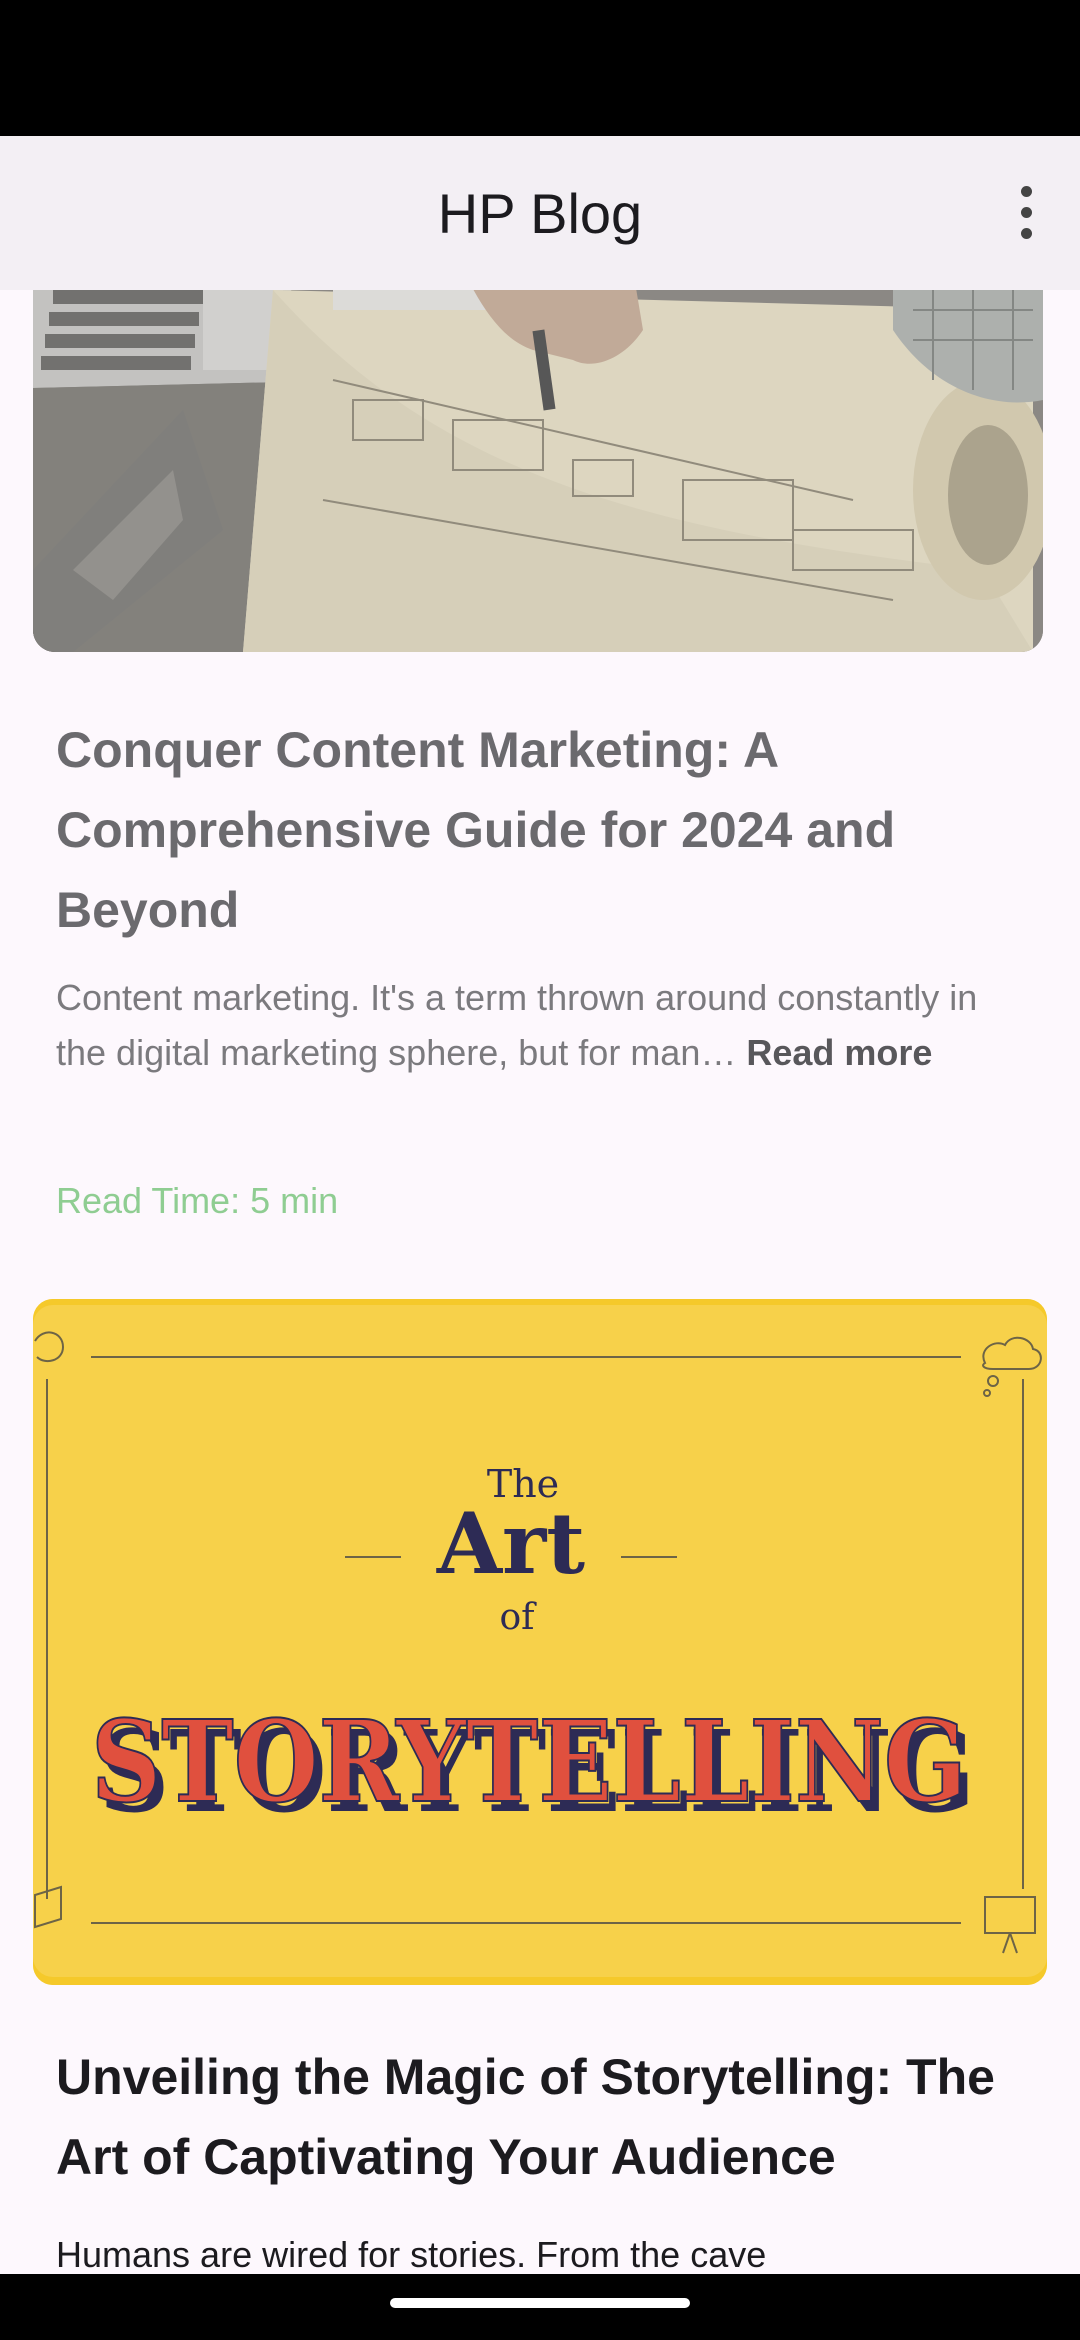  What do you see at coordinates (540, 2303) in the screenshot?
I see `home-gesture-handle` at bounding box center [540, 2303].